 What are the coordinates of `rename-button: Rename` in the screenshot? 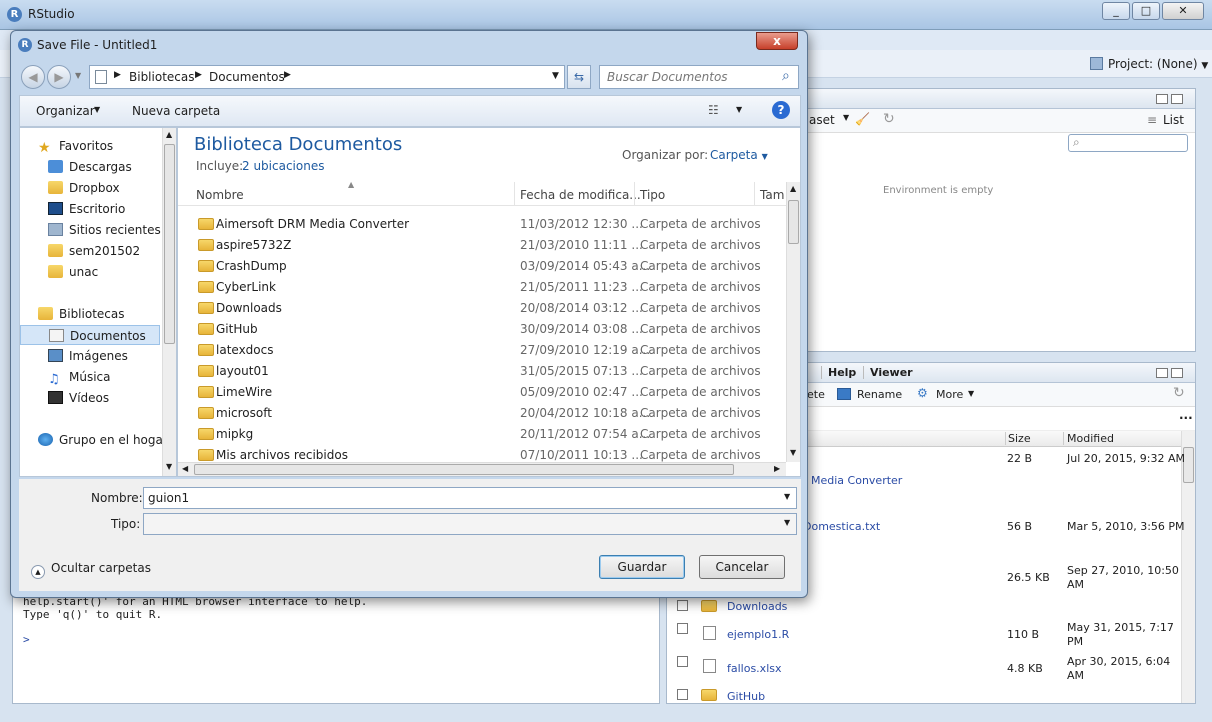 It's located at (879, 394).